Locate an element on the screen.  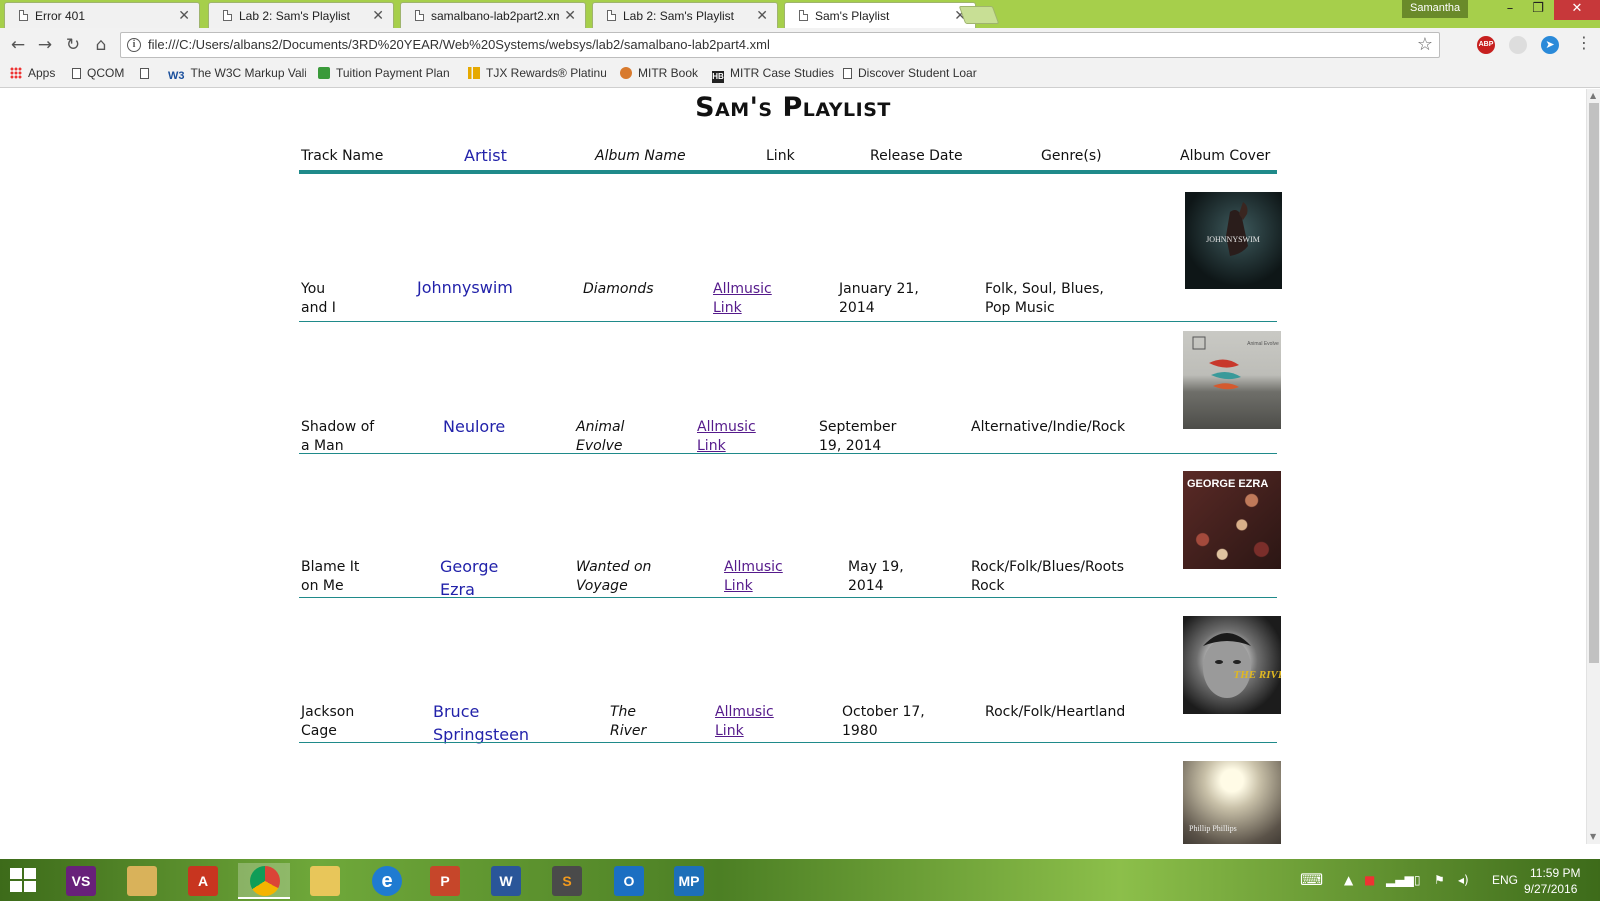
release-date: October 17, 1980 is located at coordinates (883, 721).